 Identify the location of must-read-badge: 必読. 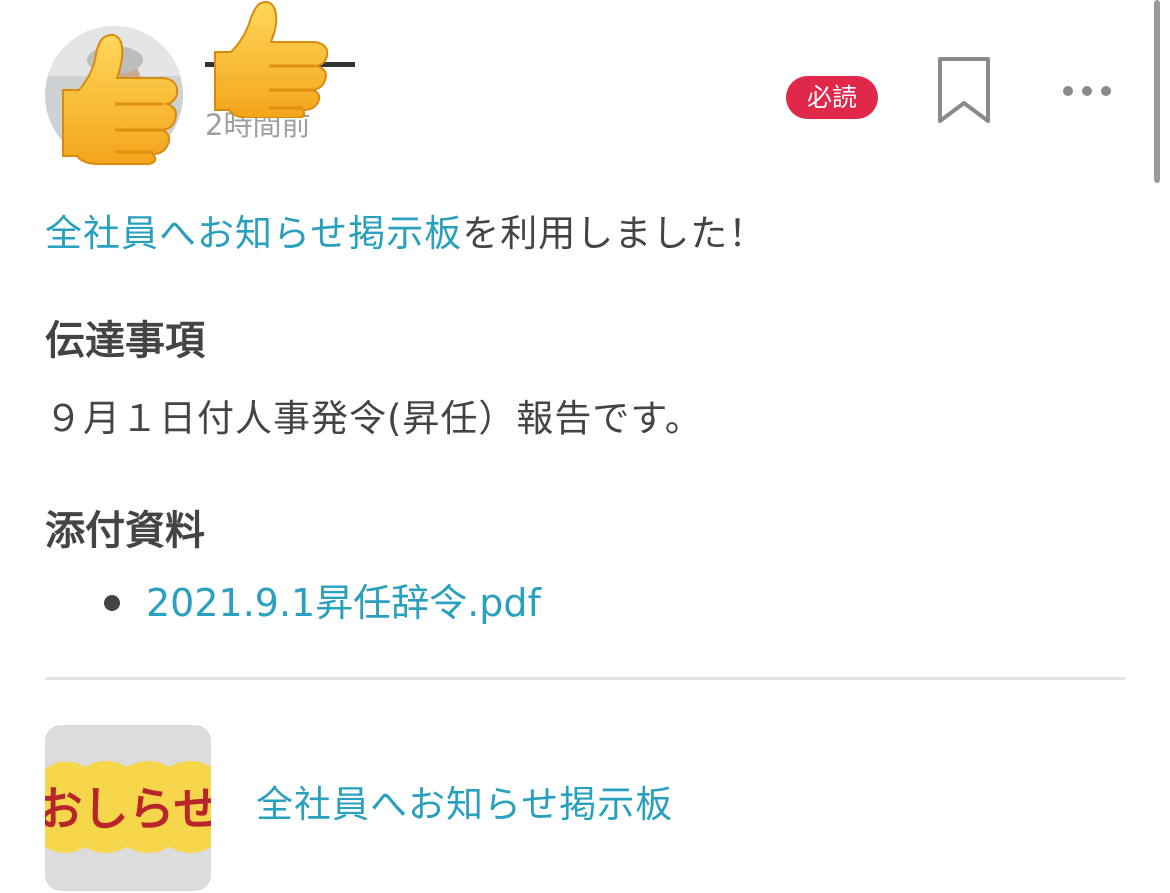
(832, 97).